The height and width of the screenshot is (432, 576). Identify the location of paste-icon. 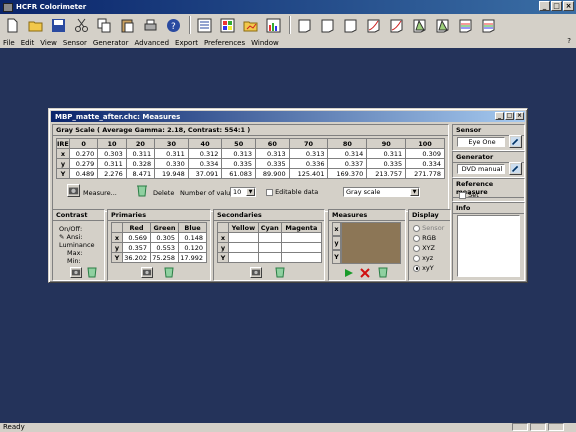
(127, 25).